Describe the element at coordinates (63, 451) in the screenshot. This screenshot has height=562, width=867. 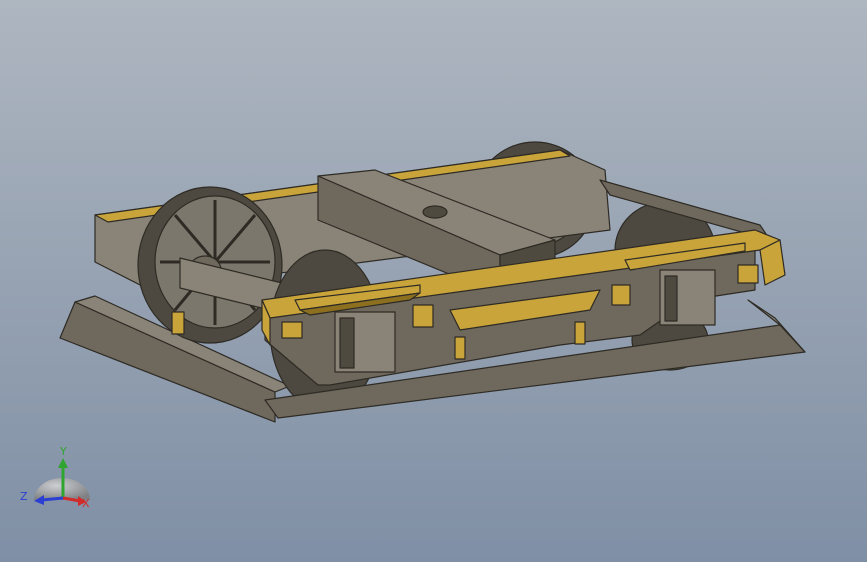
I see `triad-y-label: Y` at that location.